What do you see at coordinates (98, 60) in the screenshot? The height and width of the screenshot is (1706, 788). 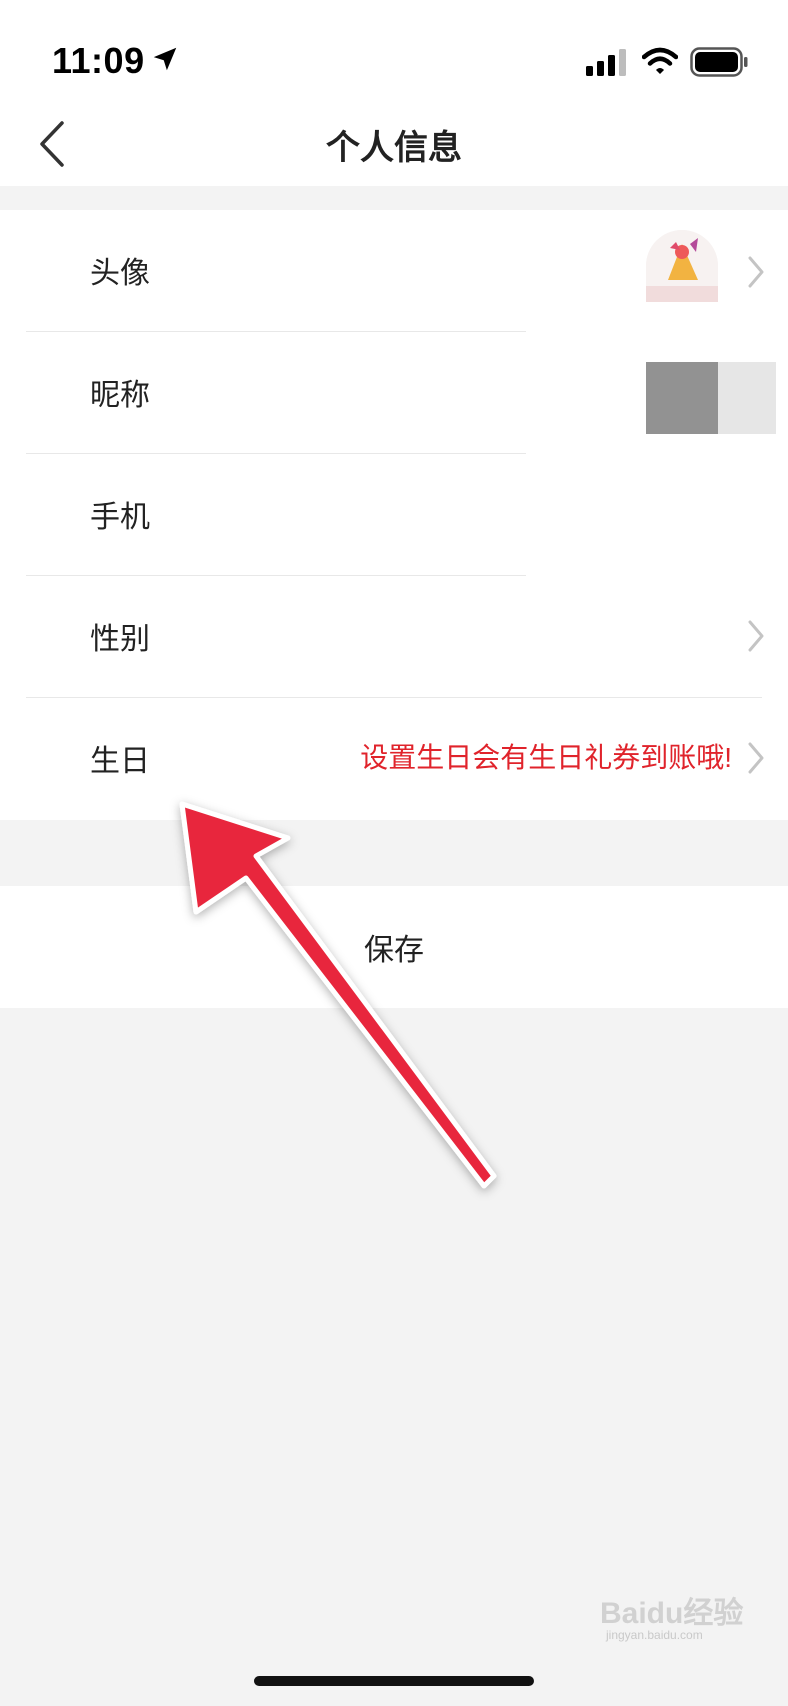 I see `status-time: 11:09` at bounding box center [98, 60].